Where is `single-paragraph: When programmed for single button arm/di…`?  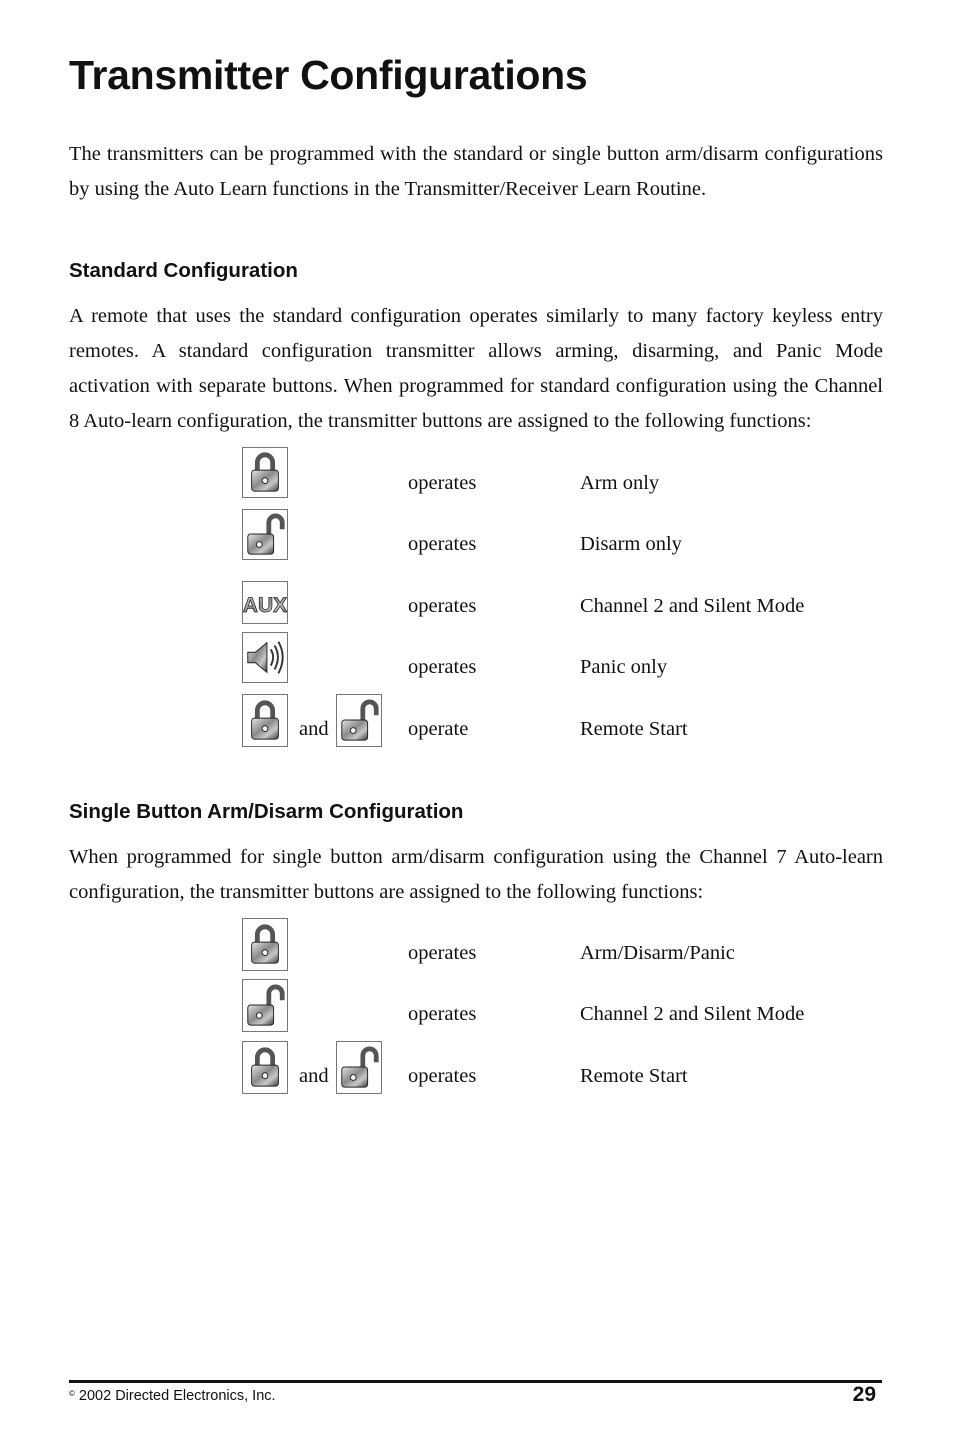
single-paragraph: When programmed for single button arm/di… is located at coordinates (476, 874).